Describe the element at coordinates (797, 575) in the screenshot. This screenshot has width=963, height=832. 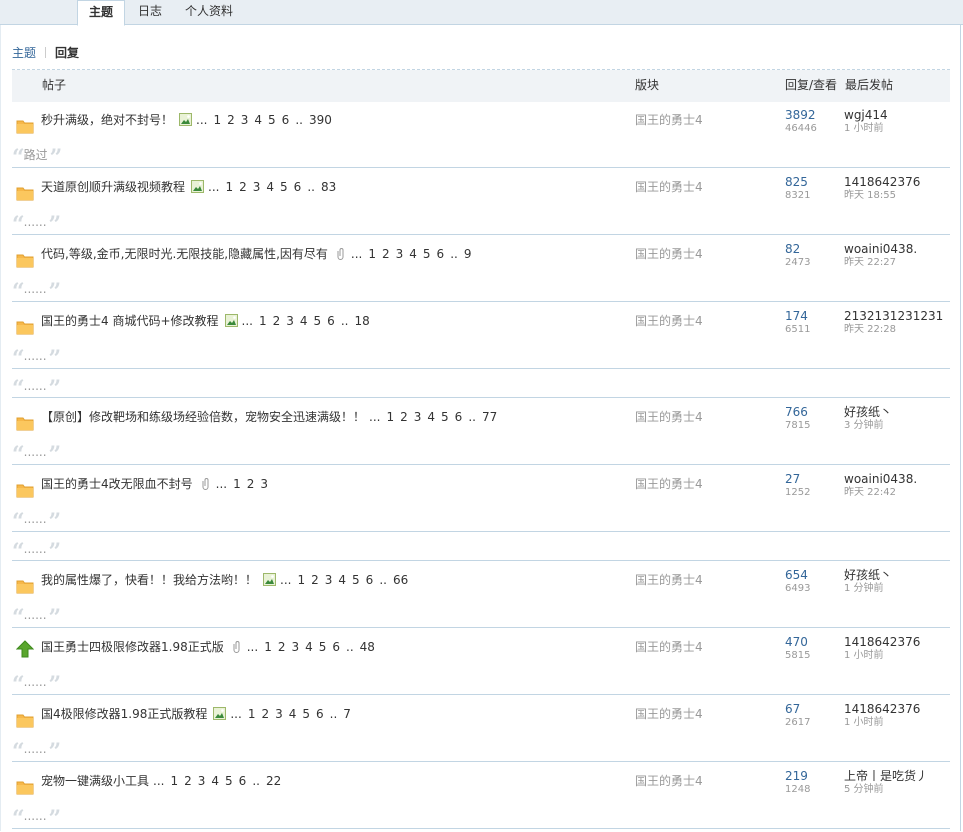
I see `reply-count: 654` at that location.